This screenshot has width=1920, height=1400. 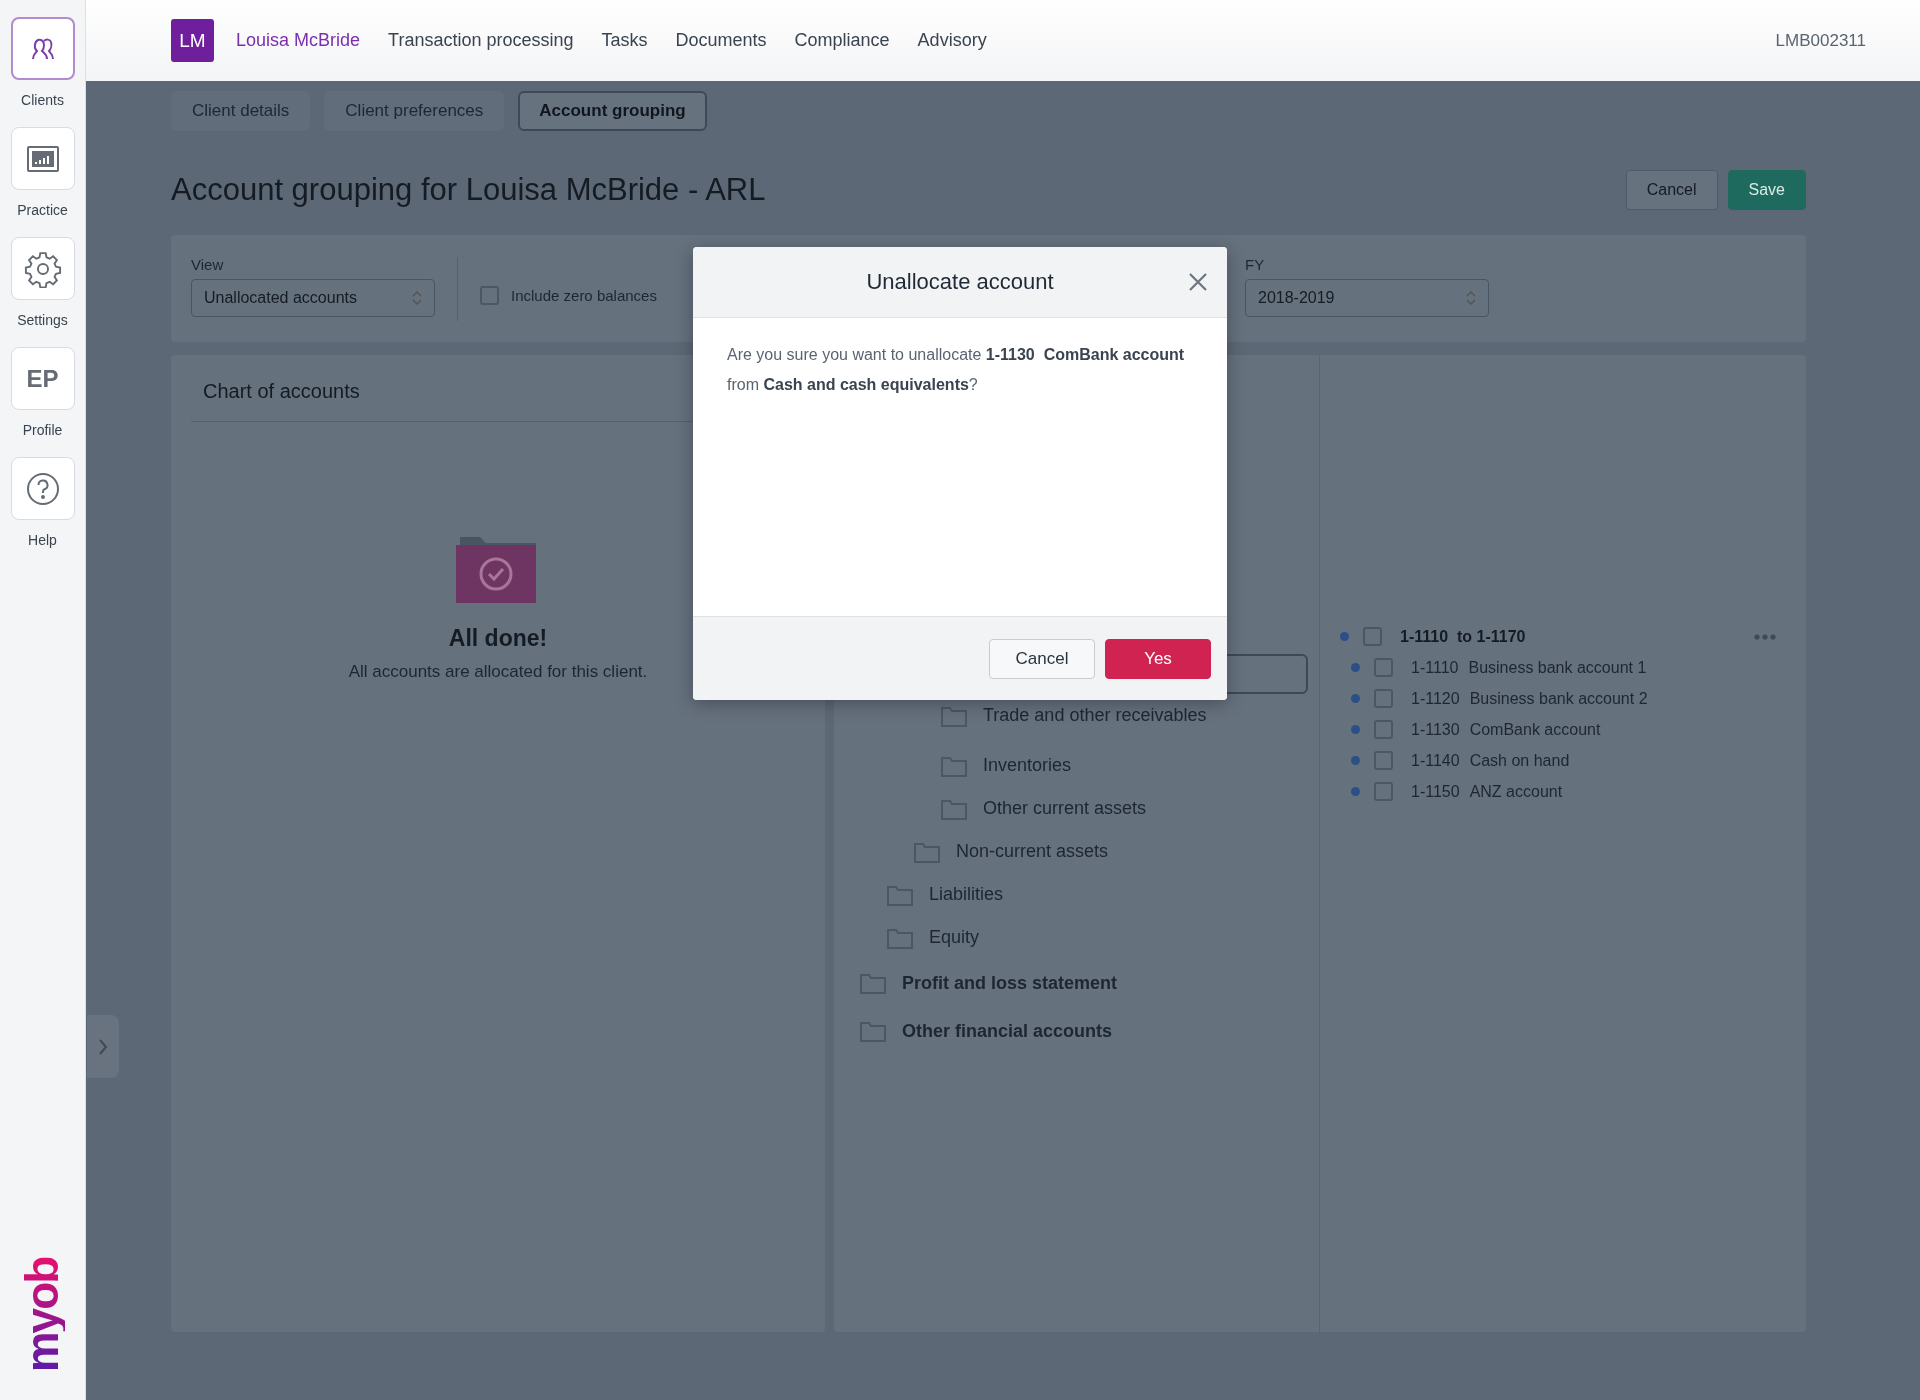 What do you see at coordinates (952, 40) in the screenshot?
I see `nav-link: Advisory` at bounding box center [952, 40].